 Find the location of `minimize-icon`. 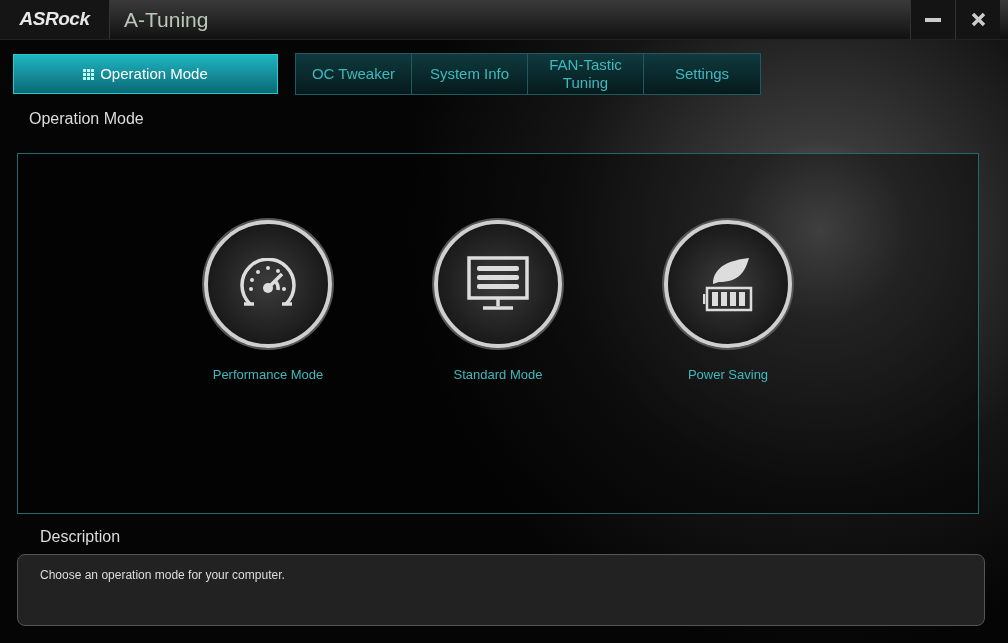

minimize-icon is located at coordinates (933, 19).